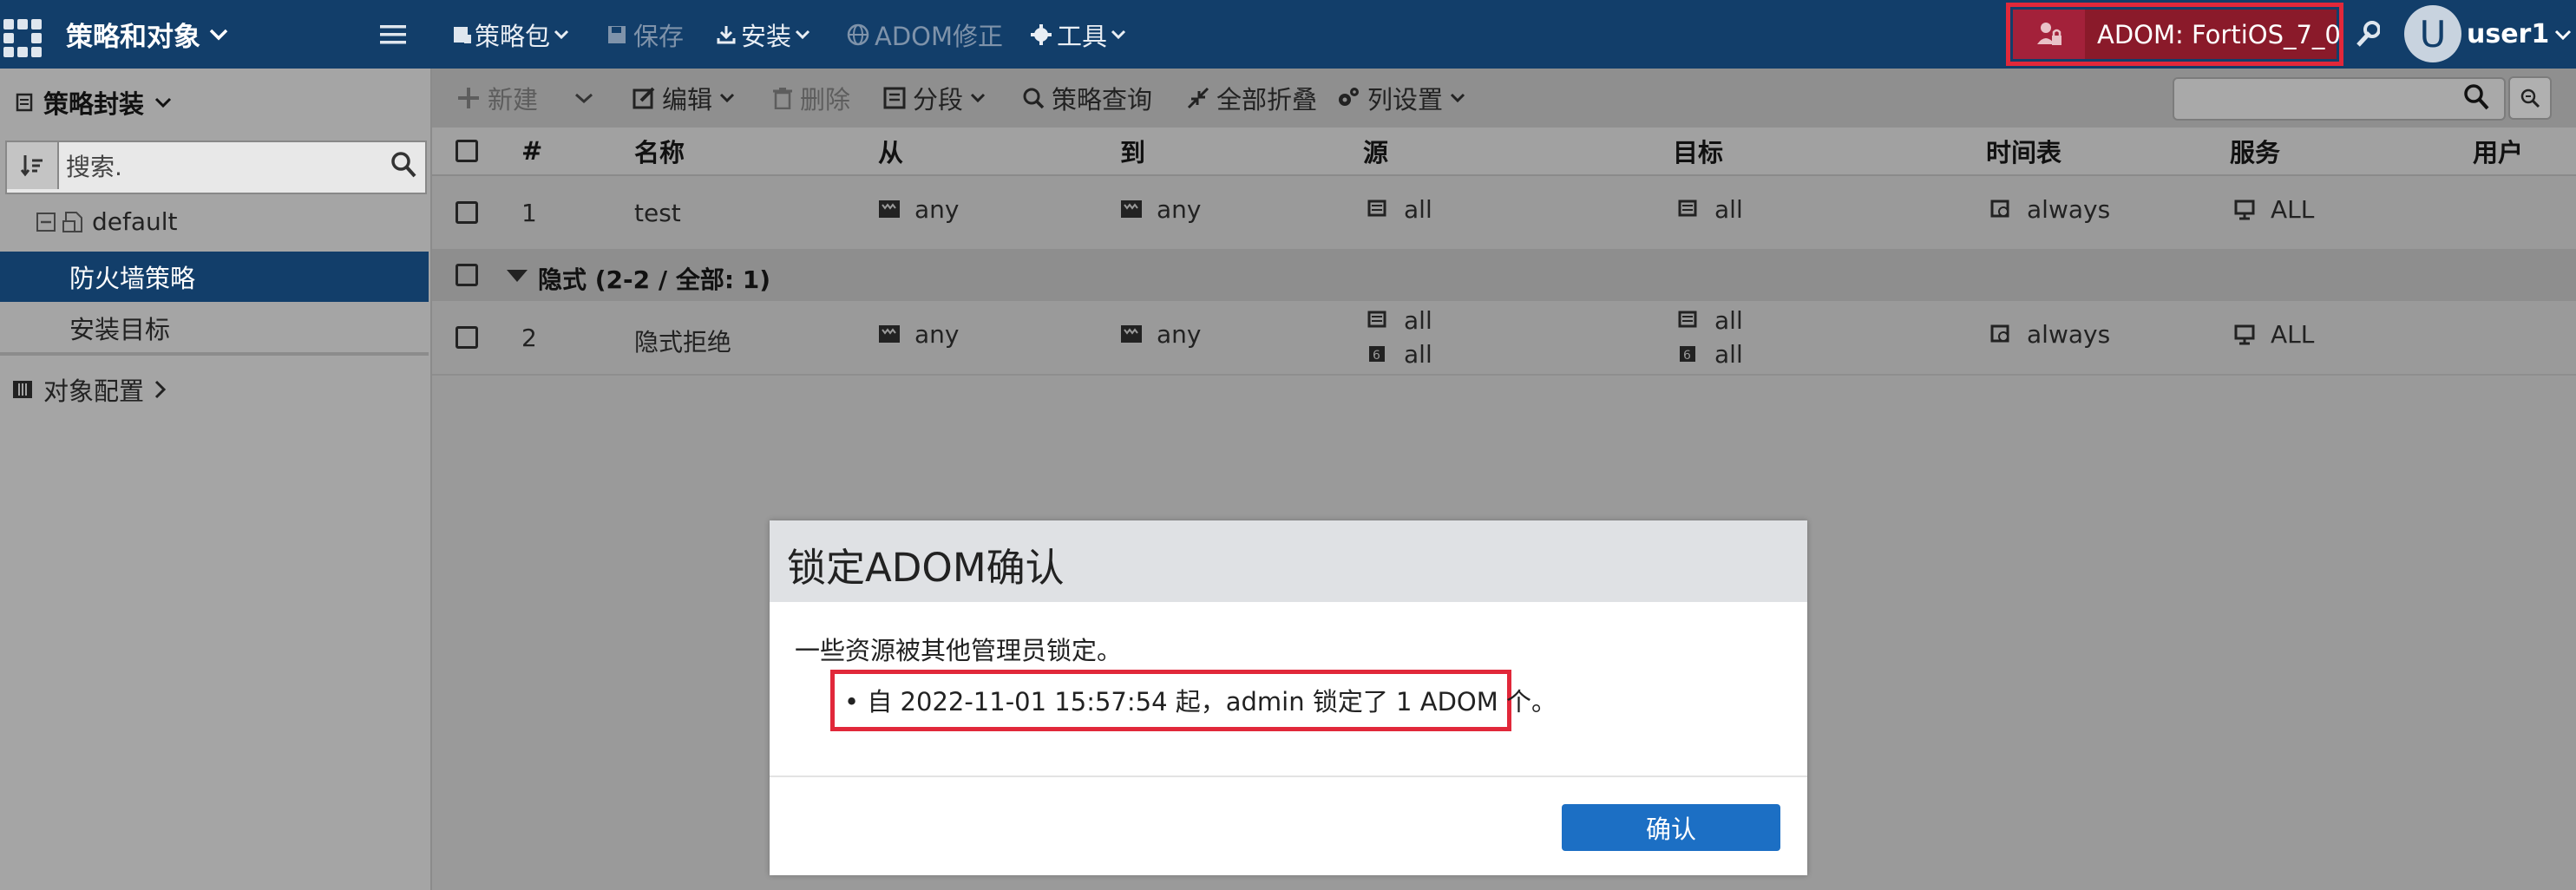  Describe the element at coordinates (531, 151) in the screenshot. I see `col-header-num: #` at that location.